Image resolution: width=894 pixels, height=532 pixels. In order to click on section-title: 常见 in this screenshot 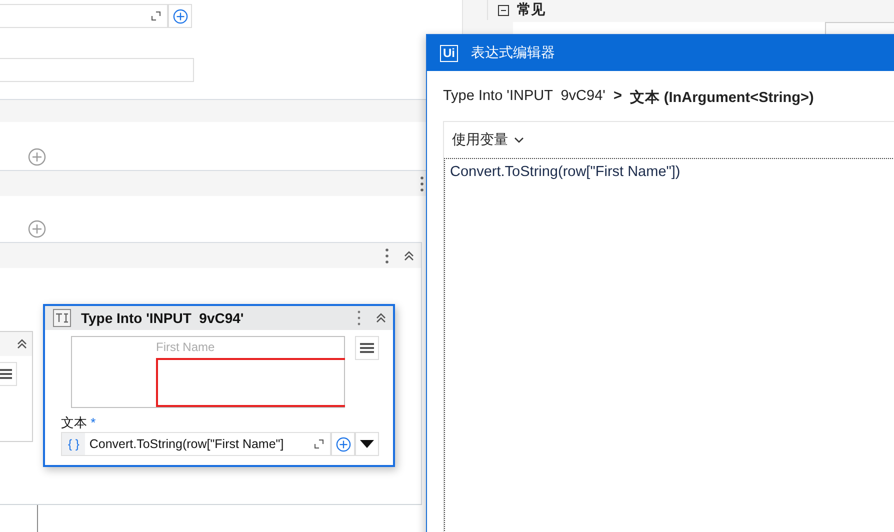, I will do `click(531, 10)`.